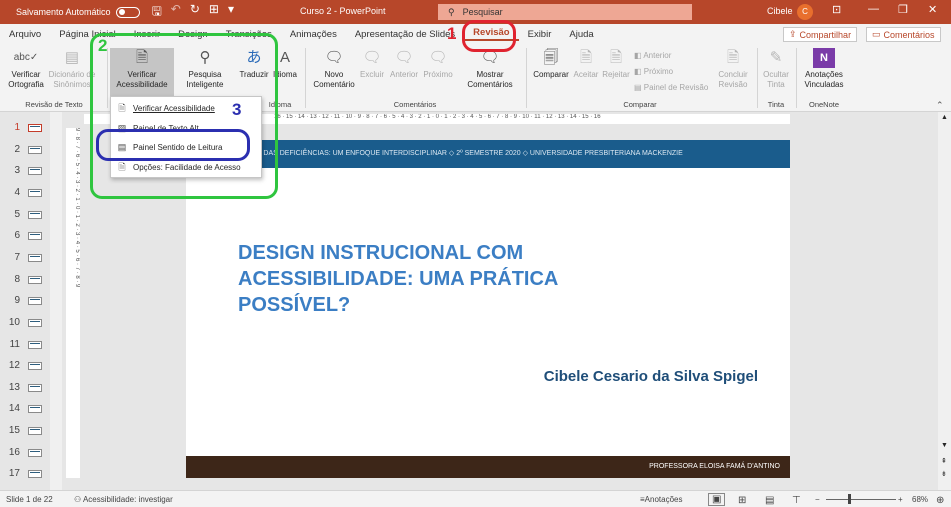 This screenshot has height=507, width=951. What do you see at coordinates (25, 34) in the screenshot?
I see `tab-arquivo: Arquivo` at bounding box center [25, 34].